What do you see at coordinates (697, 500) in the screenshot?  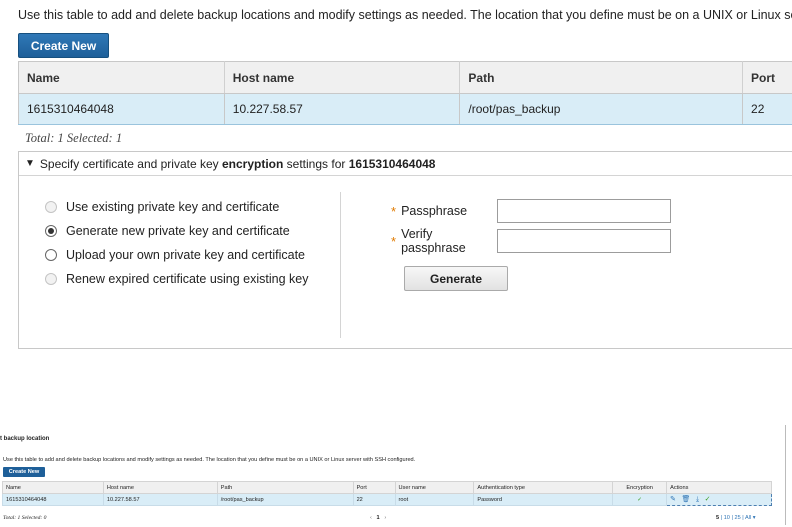 I see `download-icon: ⤓` at bounding box center [697, 500].